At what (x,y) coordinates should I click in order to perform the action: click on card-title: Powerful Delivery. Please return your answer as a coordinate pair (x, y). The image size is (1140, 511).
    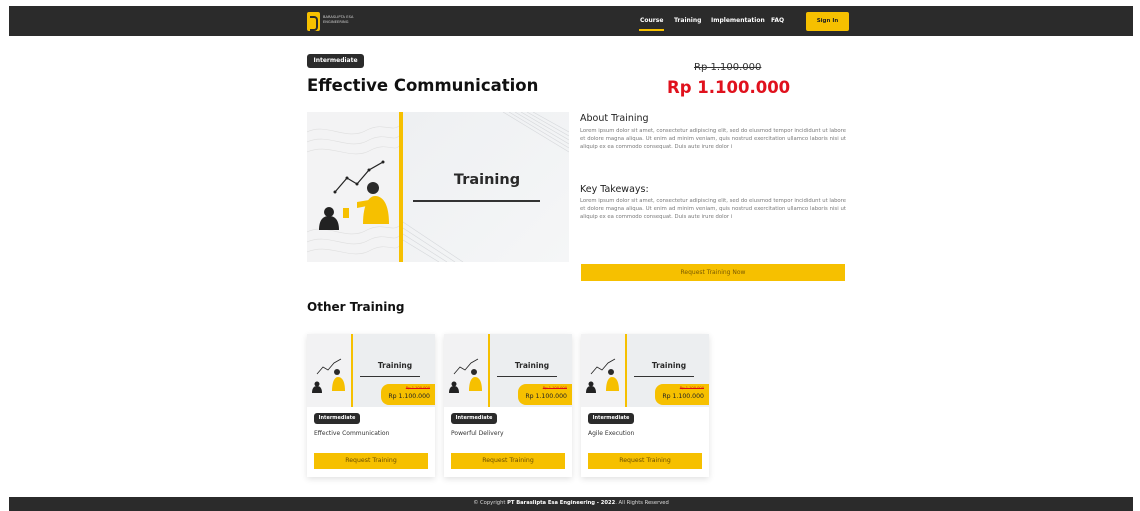
    Looking at the image, I should click on (477, 433).